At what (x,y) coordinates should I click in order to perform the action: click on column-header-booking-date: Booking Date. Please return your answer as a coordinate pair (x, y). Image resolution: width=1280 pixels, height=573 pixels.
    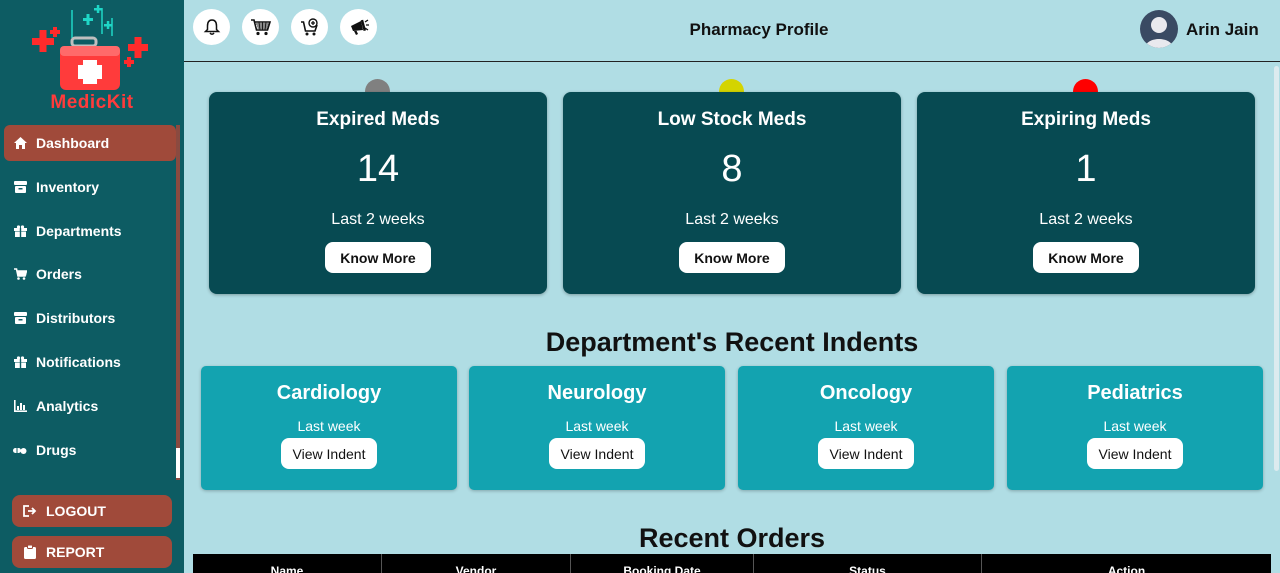
    Looking at the image, I should click on (662, 563).